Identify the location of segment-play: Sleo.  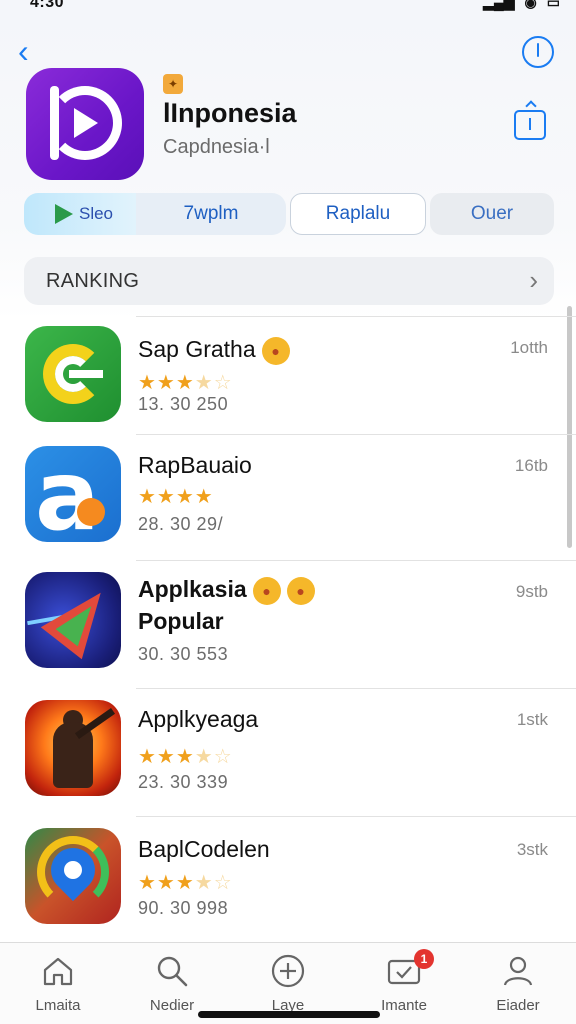
(84, 214).